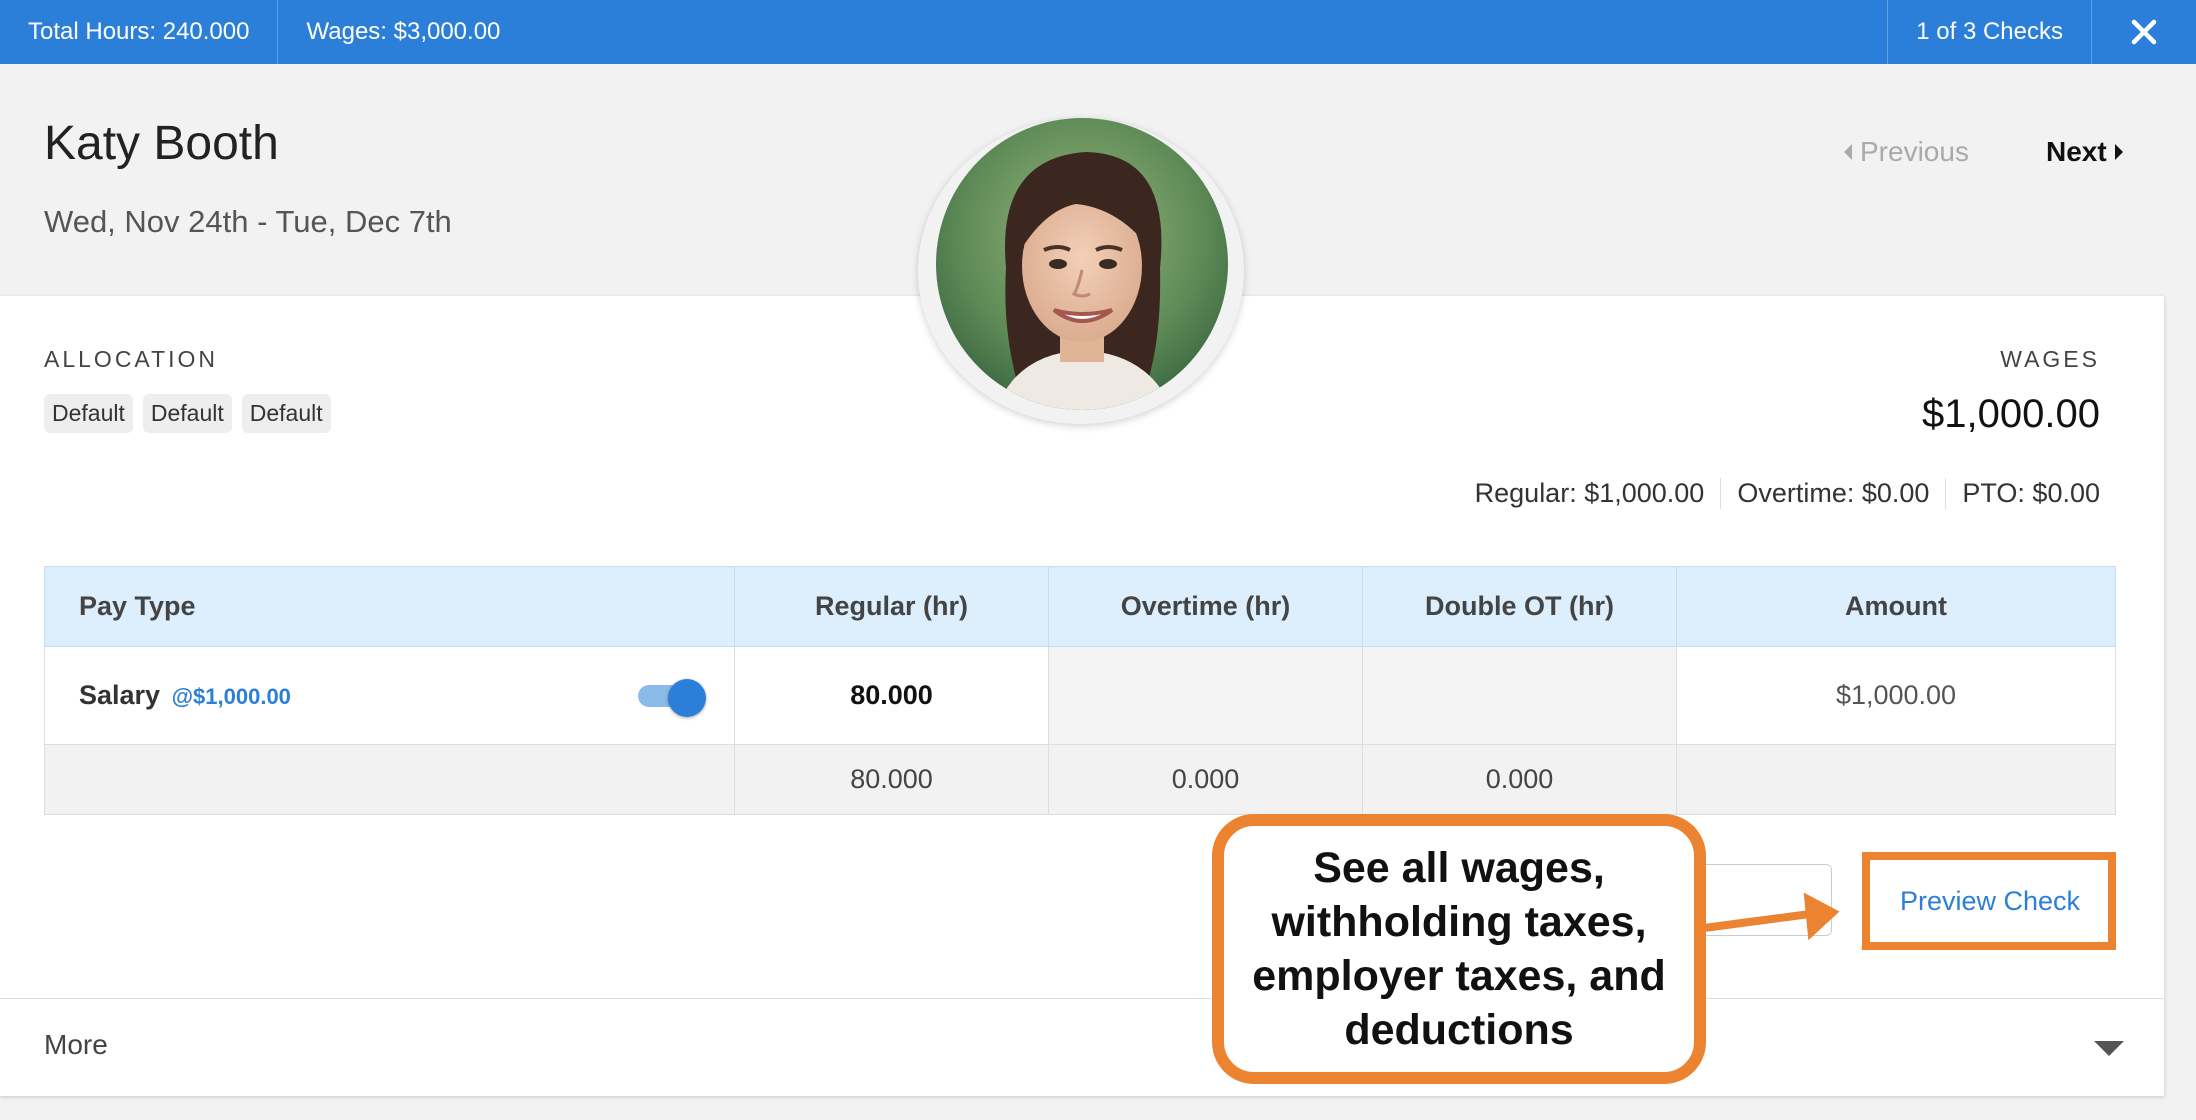  I want to click on secondary-button, so click(1766, 900).